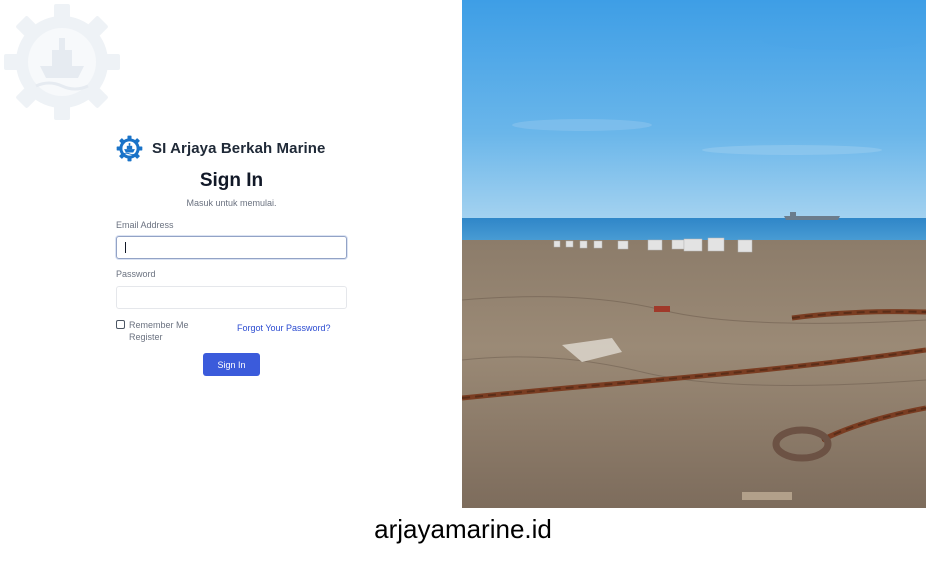 Image resolution: width=926 pixels, height=570 pixels. Describe the element at coordinates (231, 247) in the screenshot. I see `email-field` at that location.